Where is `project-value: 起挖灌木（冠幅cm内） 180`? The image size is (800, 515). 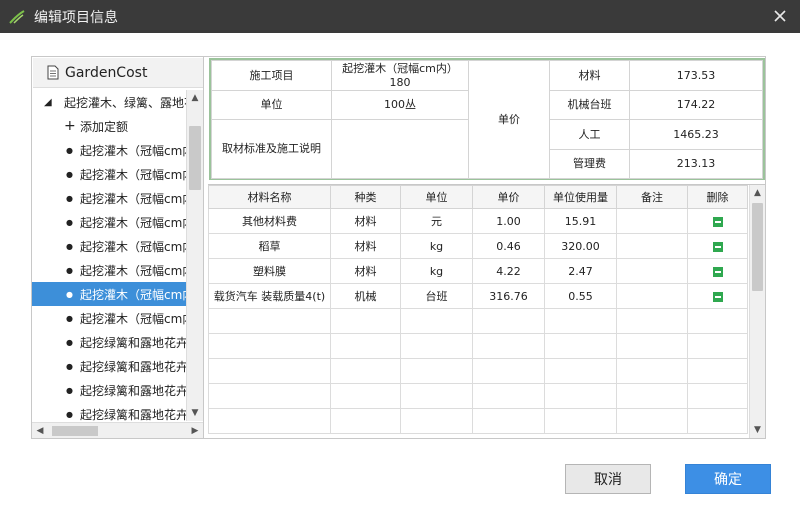
project-value: 起挖灌木（冠幅cm内） 180 is located at coordinates (400, 75).